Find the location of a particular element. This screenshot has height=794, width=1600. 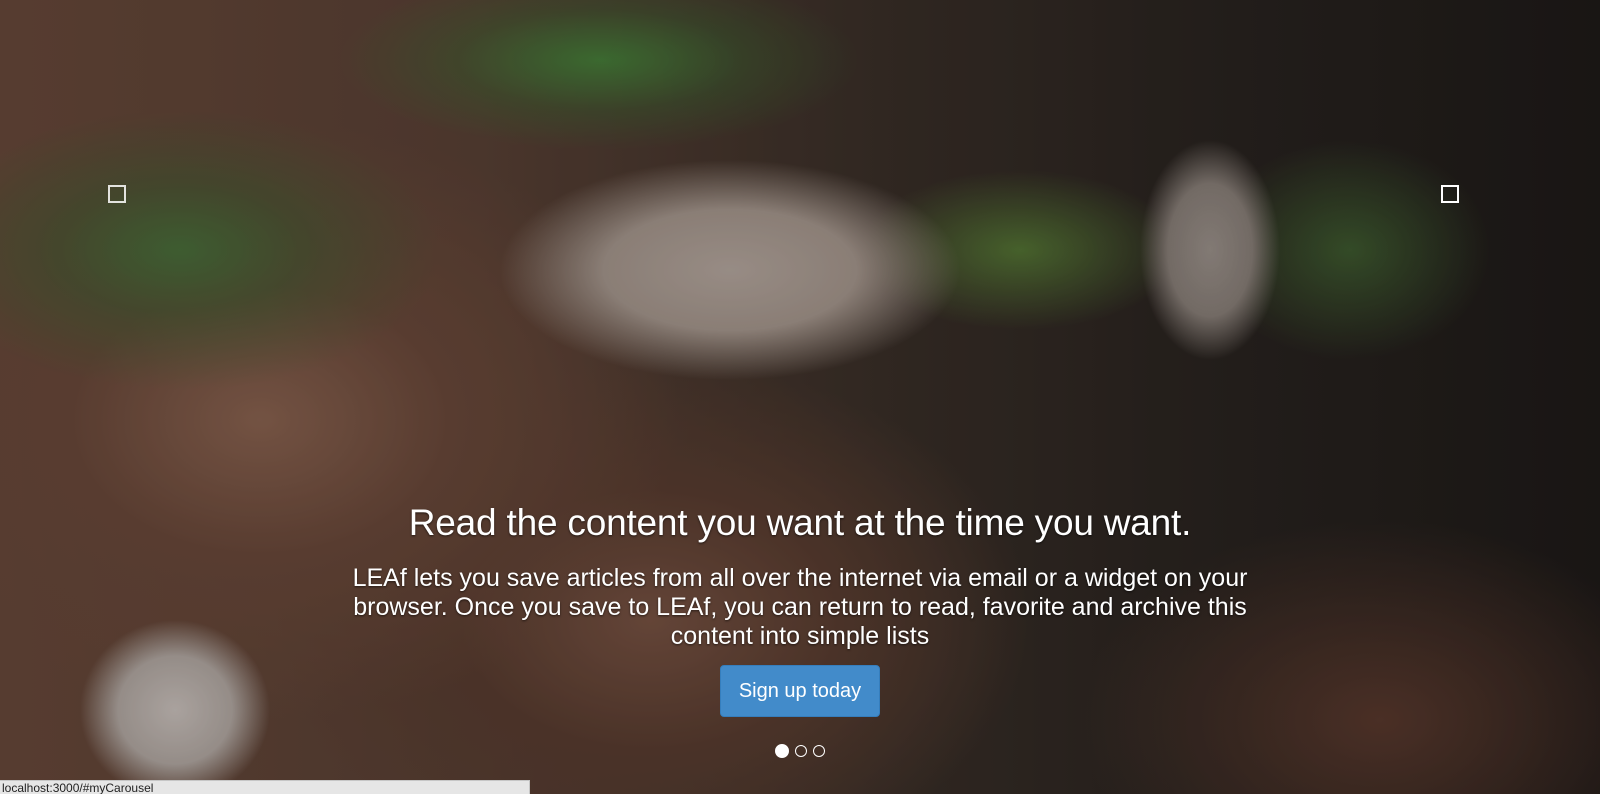

sign-up-button: Sign up today is located at coordinates (800, 691).